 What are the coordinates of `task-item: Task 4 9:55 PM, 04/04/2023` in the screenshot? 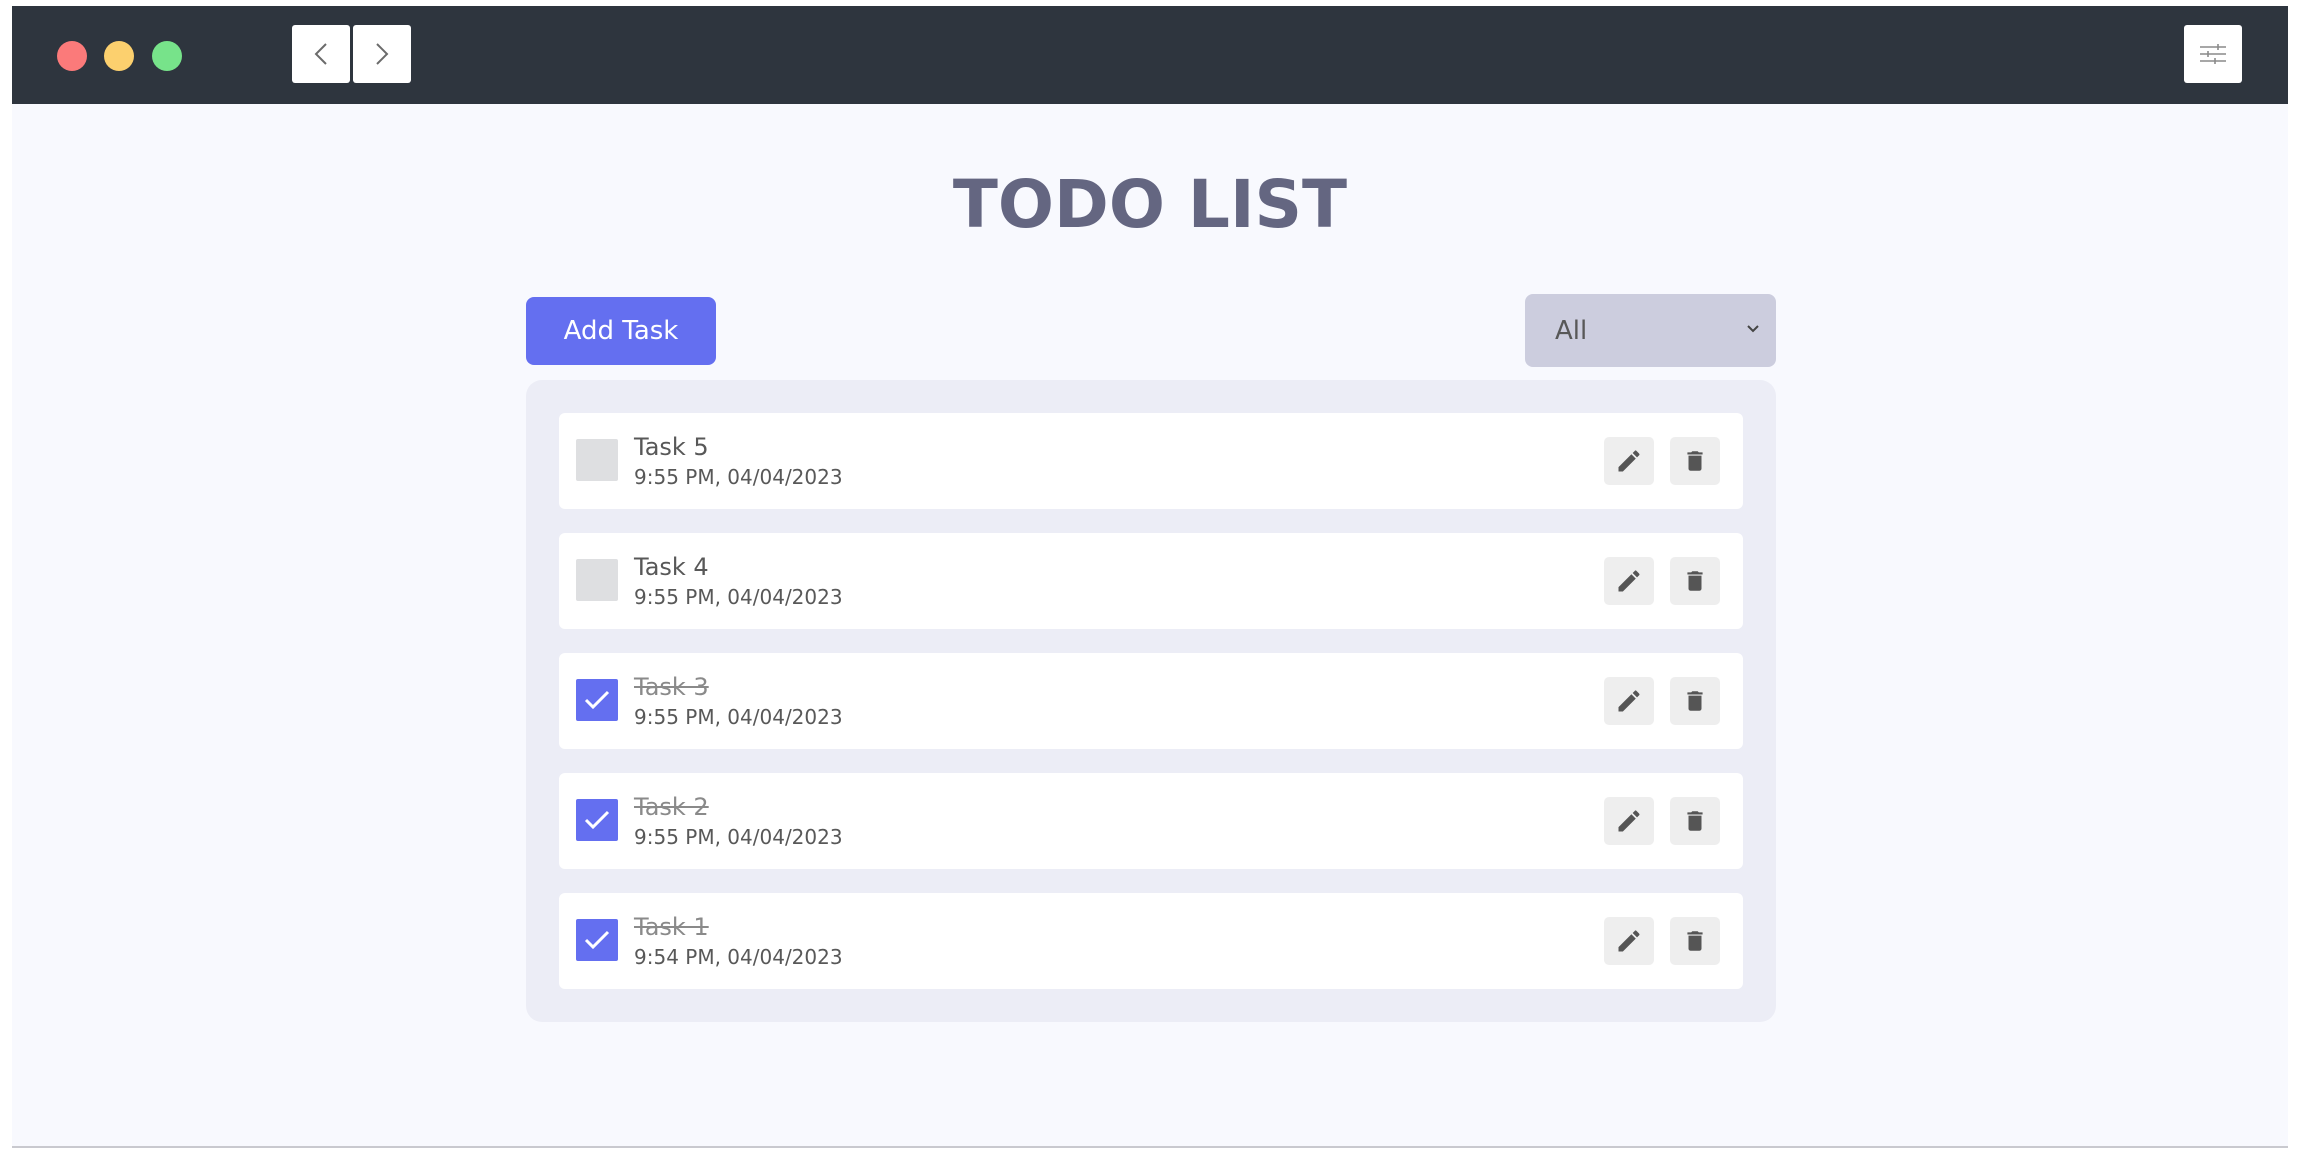 It's located at (1151, 581).